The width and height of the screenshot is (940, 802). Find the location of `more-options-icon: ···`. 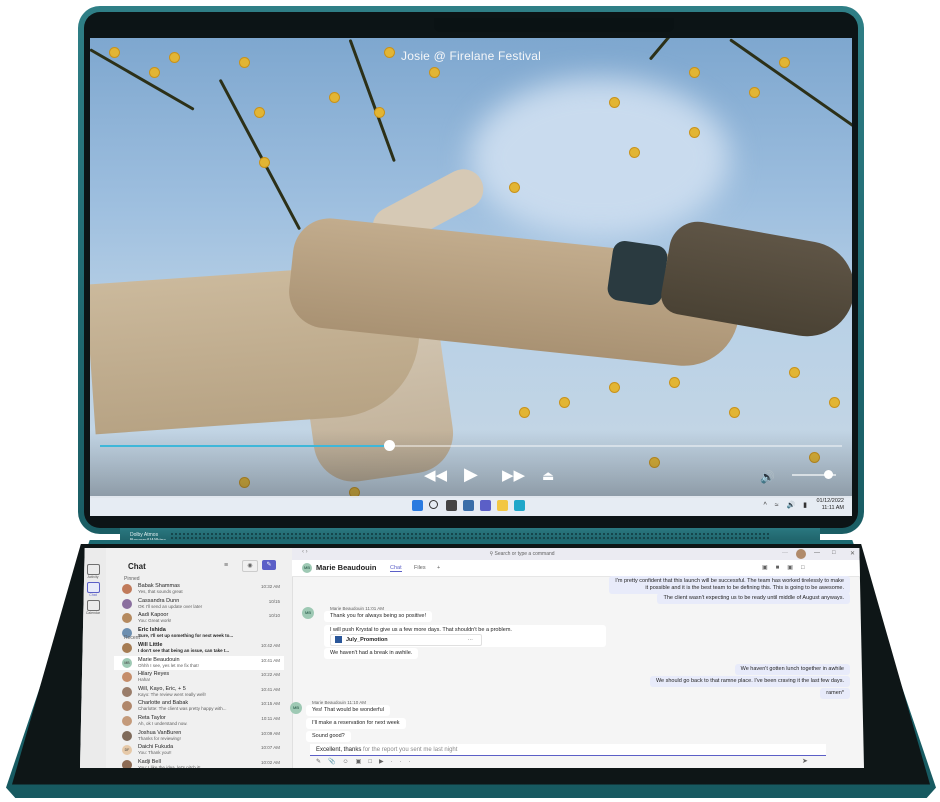

more-options-icon: ··· is located at coordinates (785, 553).